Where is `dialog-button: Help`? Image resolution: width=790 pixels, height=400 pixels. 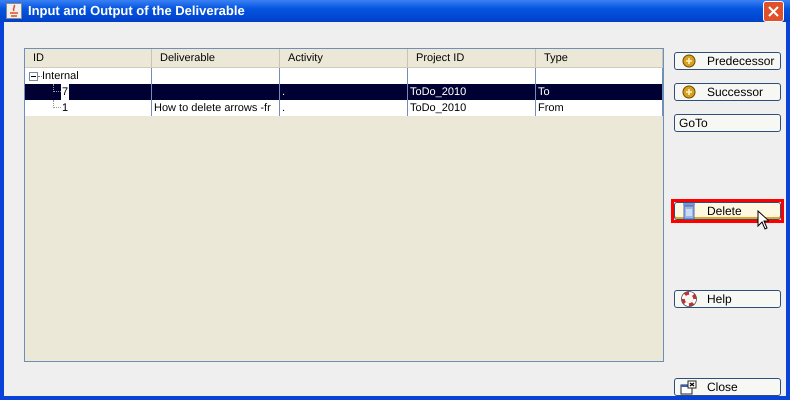 dialog-button: Help is located at coordinates (727, 299).